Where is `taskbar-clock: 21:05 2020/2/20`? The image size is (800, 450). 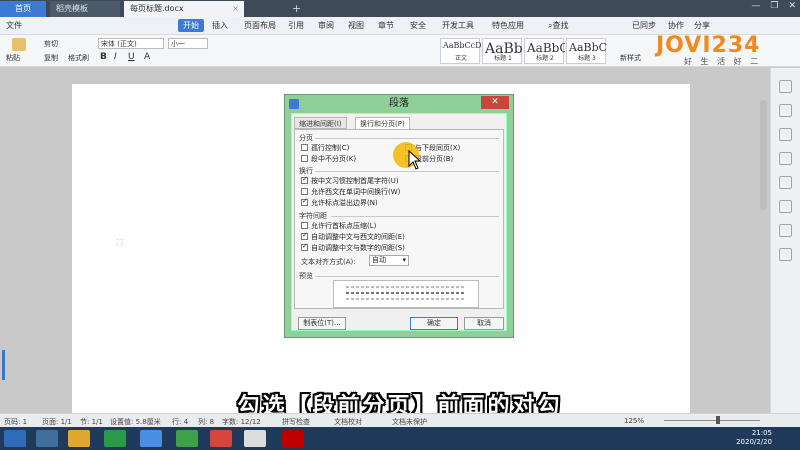 taskbar-clock: 21:05 2020/2/20 is located at coordinates (754, 438).